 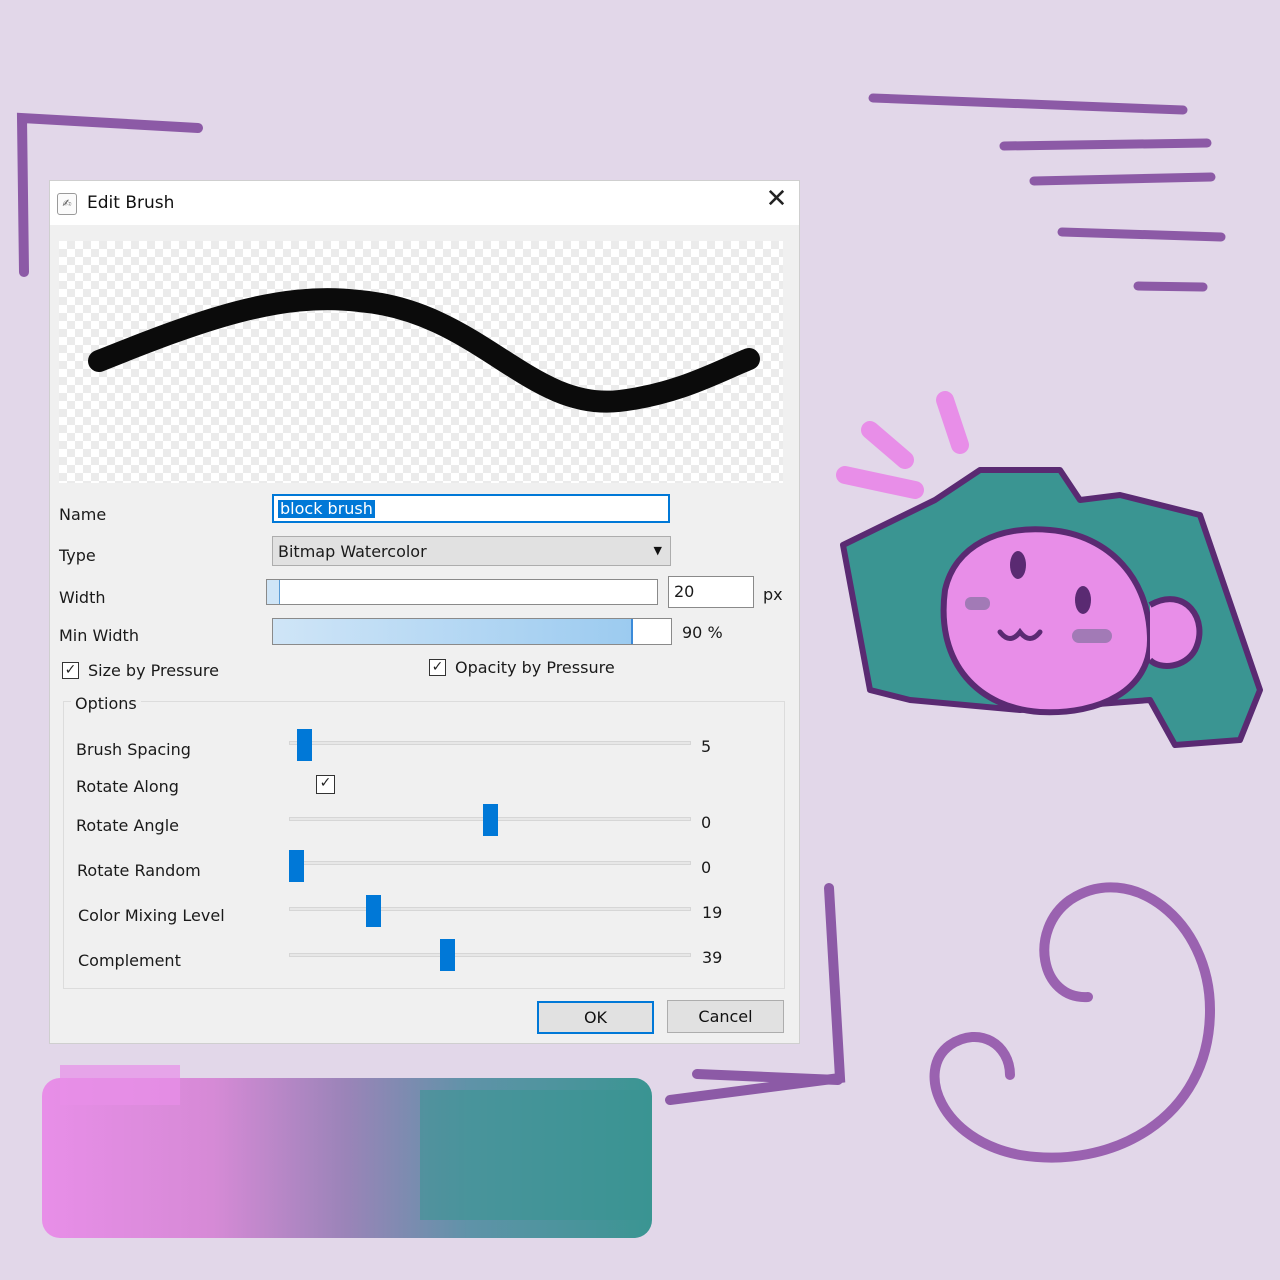 What do you see at coordinates (77, 555) in the screenshot?
I see `type-label: Type` at bounding box center [77, 555].